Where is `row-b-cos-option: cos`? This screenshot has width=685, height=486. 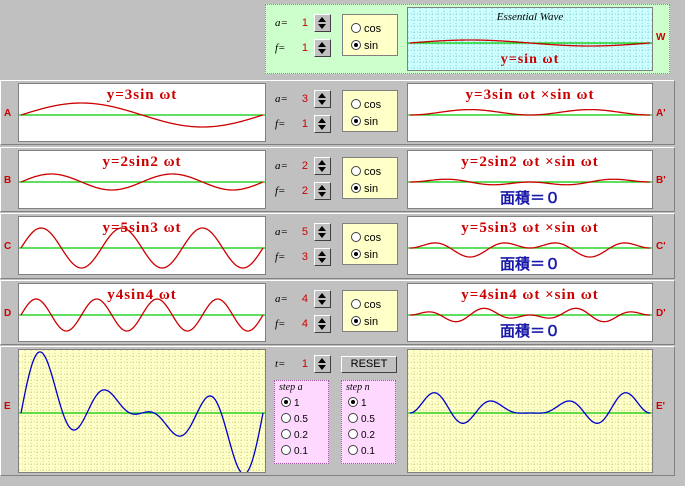
row-b-cos-option: cos is located at coordinates (366, 172).